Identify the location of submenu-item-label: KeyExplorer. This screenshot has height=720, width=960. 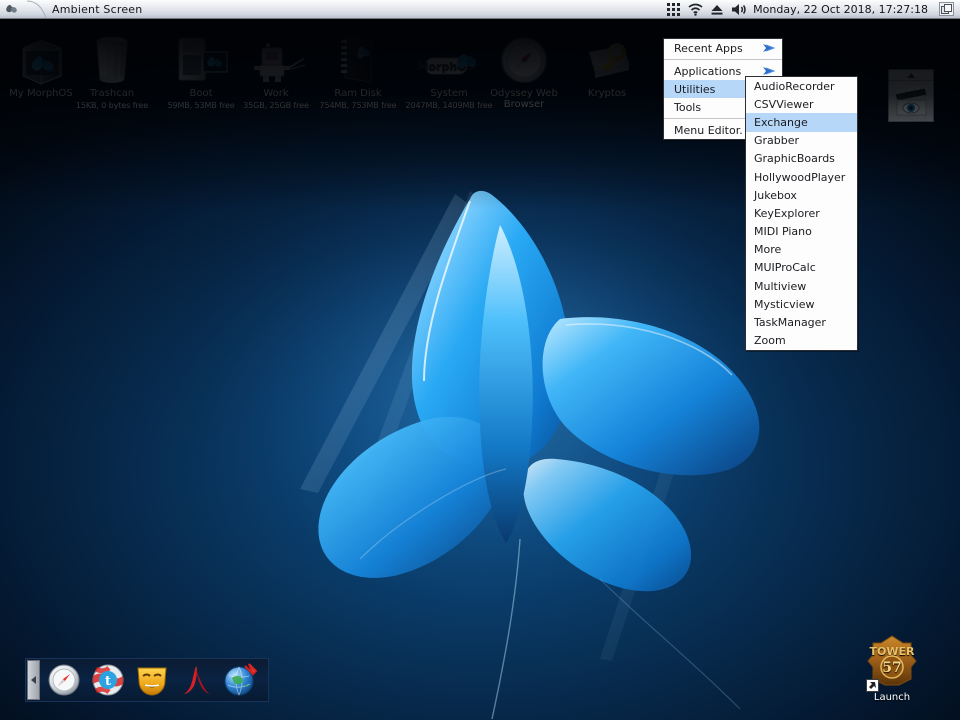
(787, 213).